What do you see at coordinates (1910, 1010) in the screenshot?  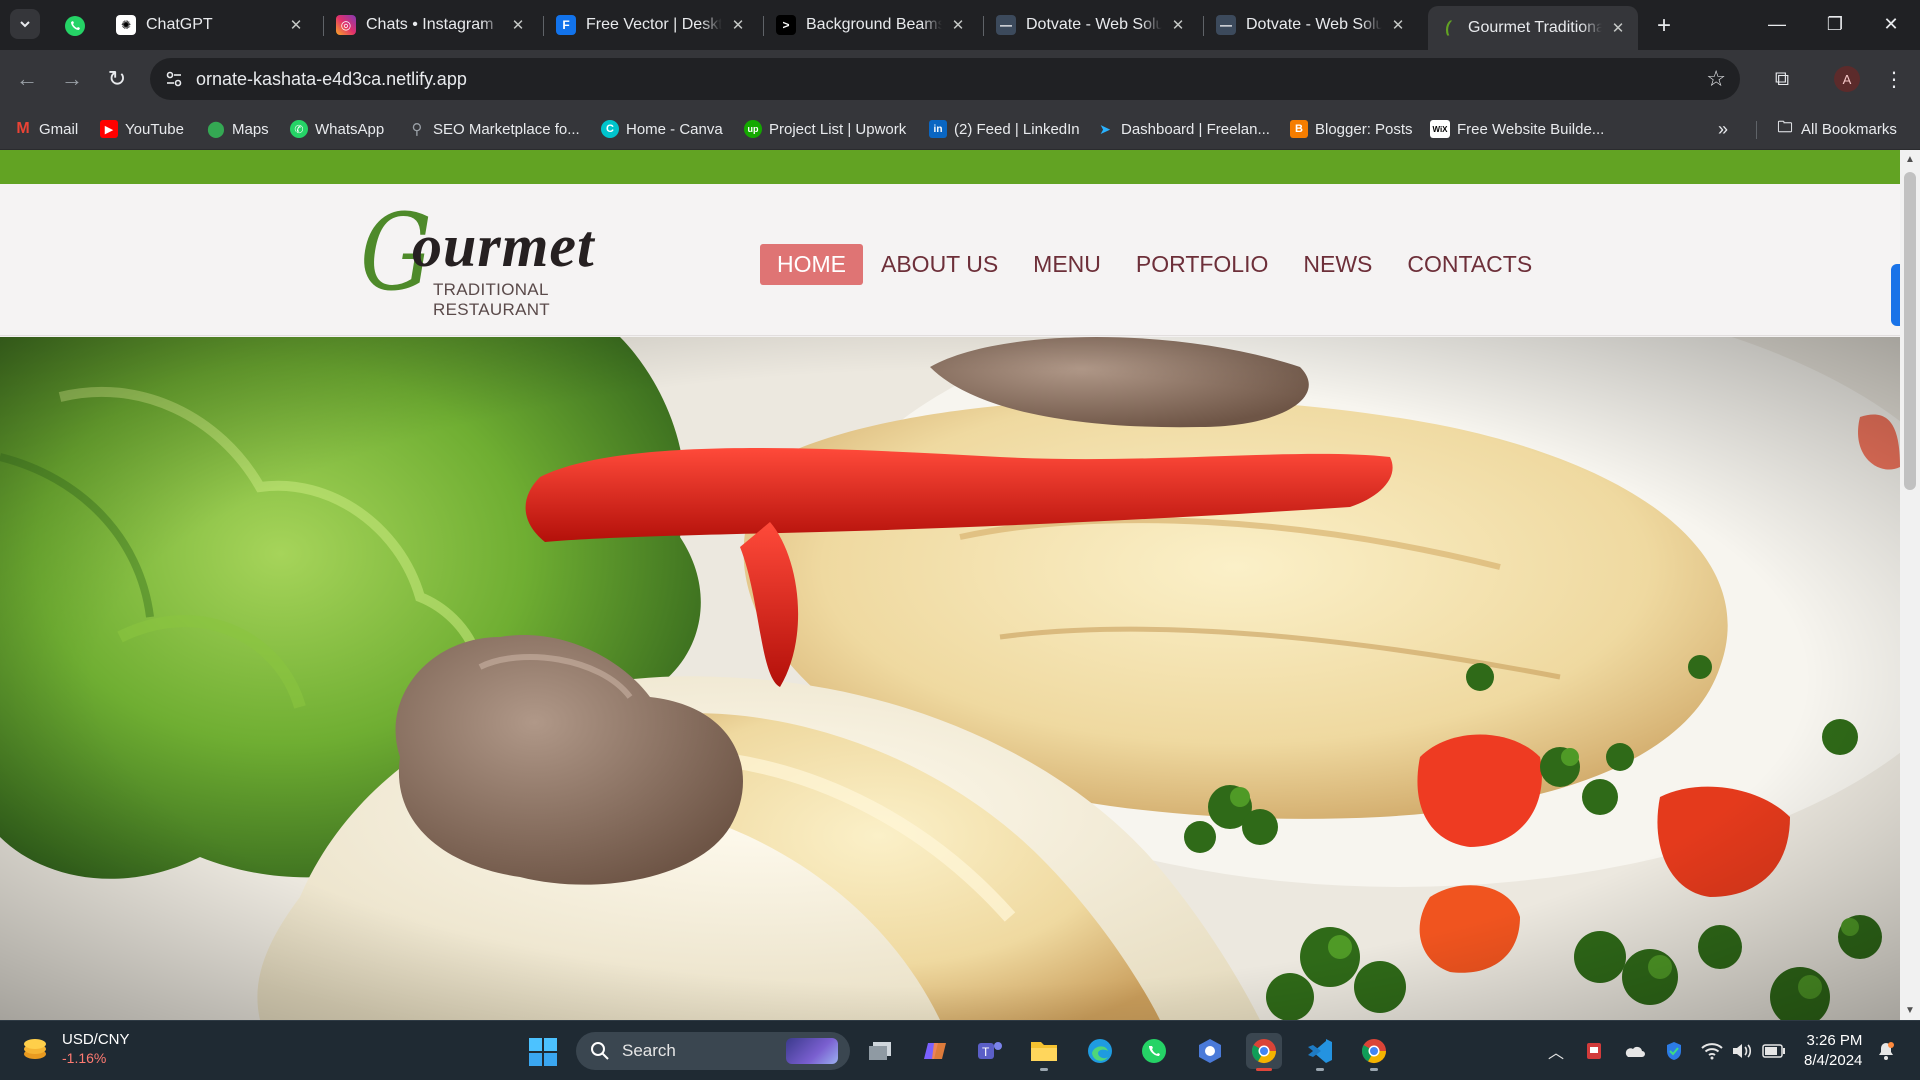 I see `scroll-down-arrow-icon: ▼` at bounding box center [1910, 1010].